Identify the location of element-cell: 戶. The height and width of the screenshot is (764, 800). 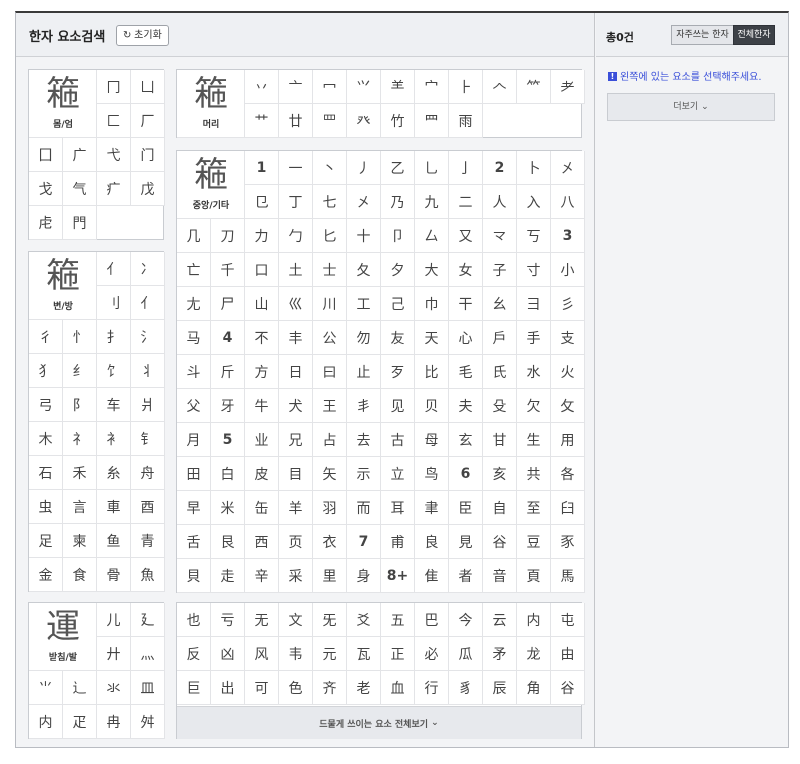
(500, 338).